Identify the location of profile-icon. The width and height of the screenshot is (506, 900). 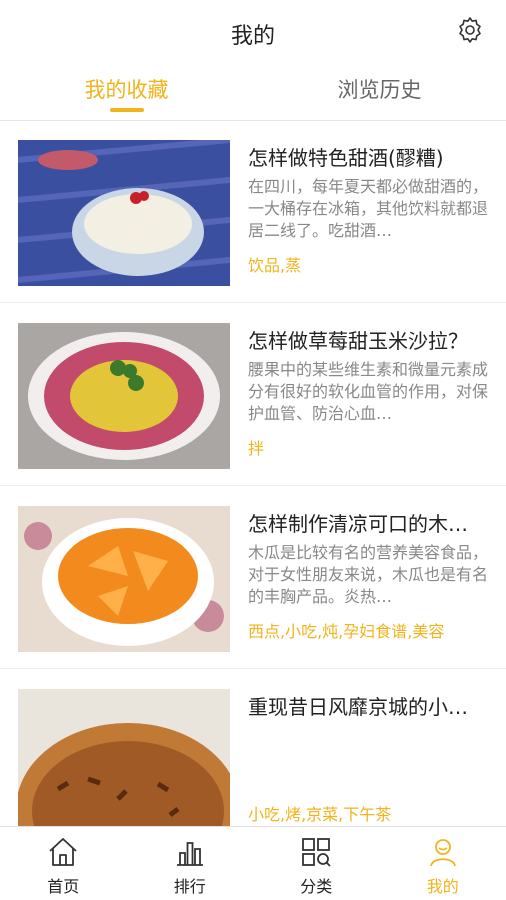
(442, 853).